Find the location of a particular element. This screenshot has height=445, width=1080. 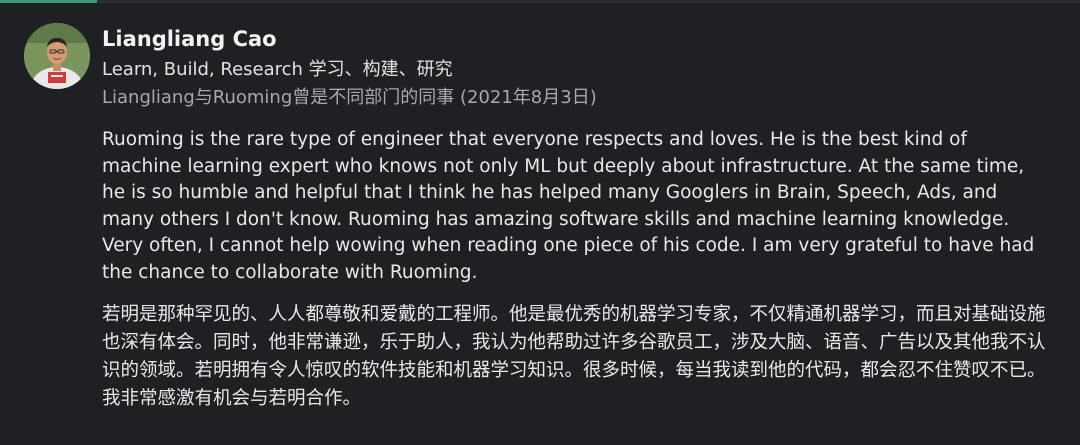

author-headline: Learn, Build, Research 学习、构建、研究 is located at coordinates (277, 69).